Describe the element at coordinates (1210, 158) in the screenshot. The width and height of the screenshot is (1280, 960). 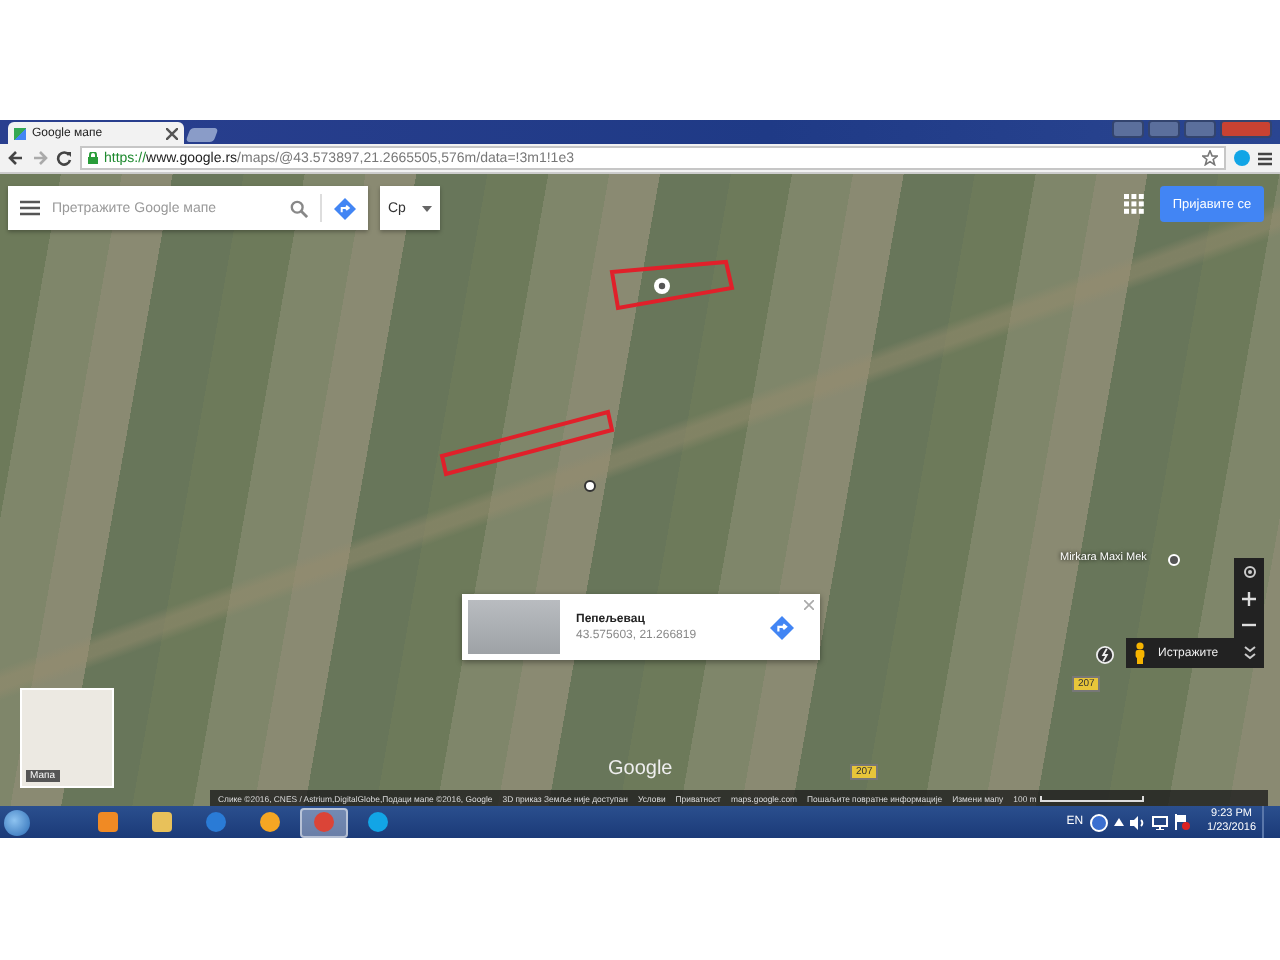
I see `star-icon` at that location.